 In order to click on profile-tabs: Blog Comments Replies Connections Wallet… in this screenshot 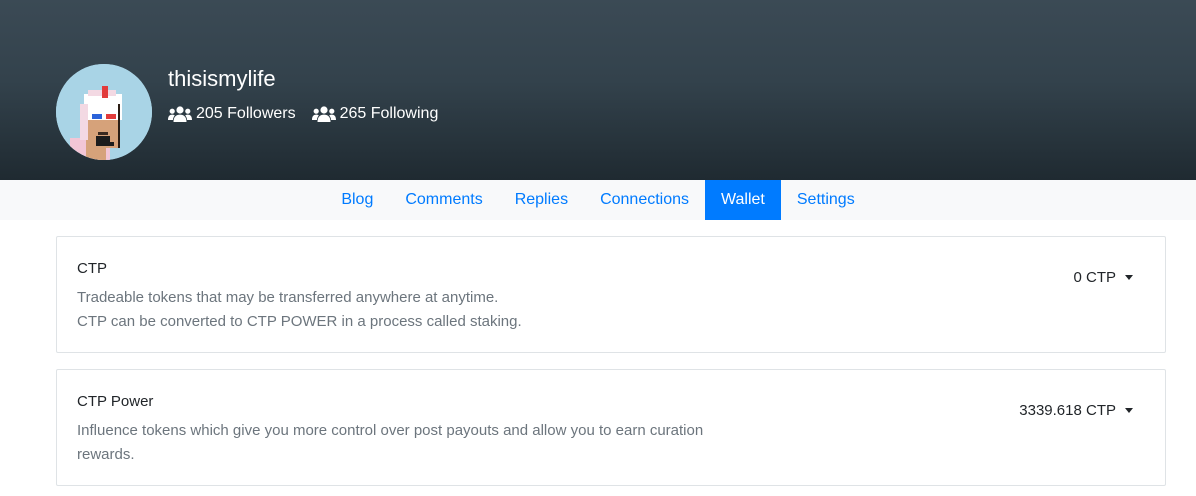, I will do `click(598, 200)`.